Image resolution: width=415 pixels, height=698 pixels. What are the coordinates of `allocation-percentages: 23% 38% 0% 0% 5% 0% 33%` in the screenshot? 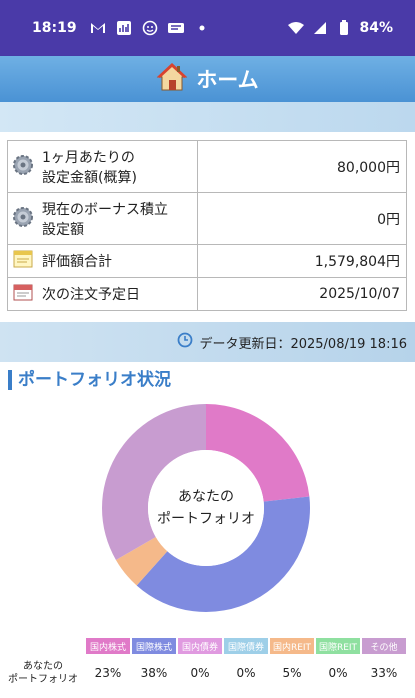 It's located at (246, 673).